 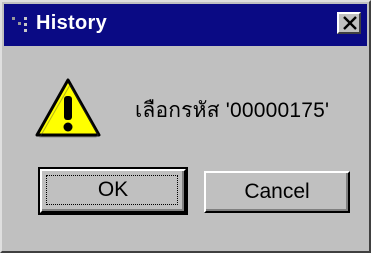 I want to click on warning-icon, so click(x=68, y=108).